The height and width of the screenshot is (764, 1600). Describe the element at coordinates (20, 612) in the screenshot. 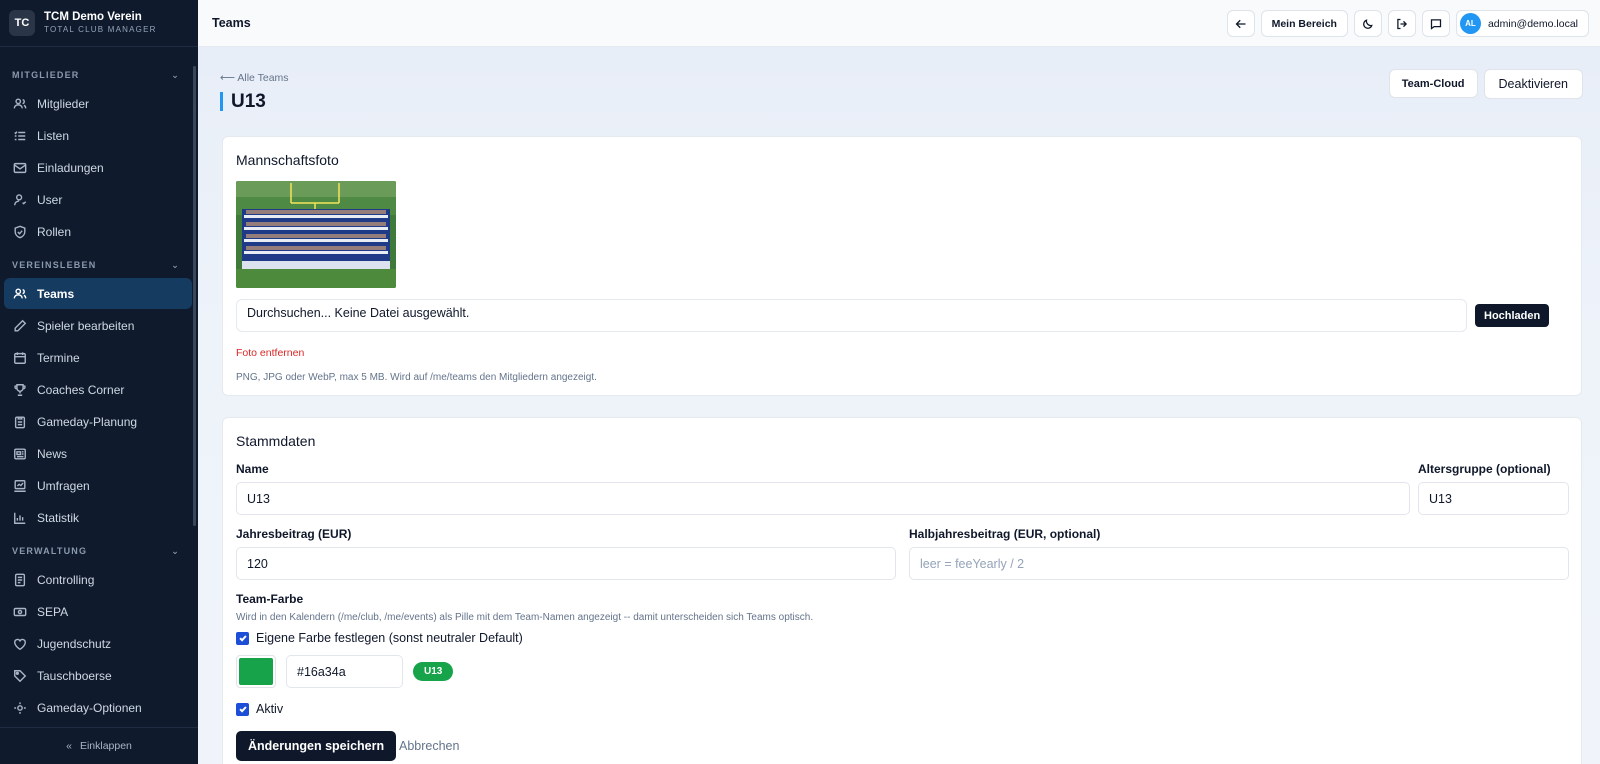

I see `bank-icon` at that location.